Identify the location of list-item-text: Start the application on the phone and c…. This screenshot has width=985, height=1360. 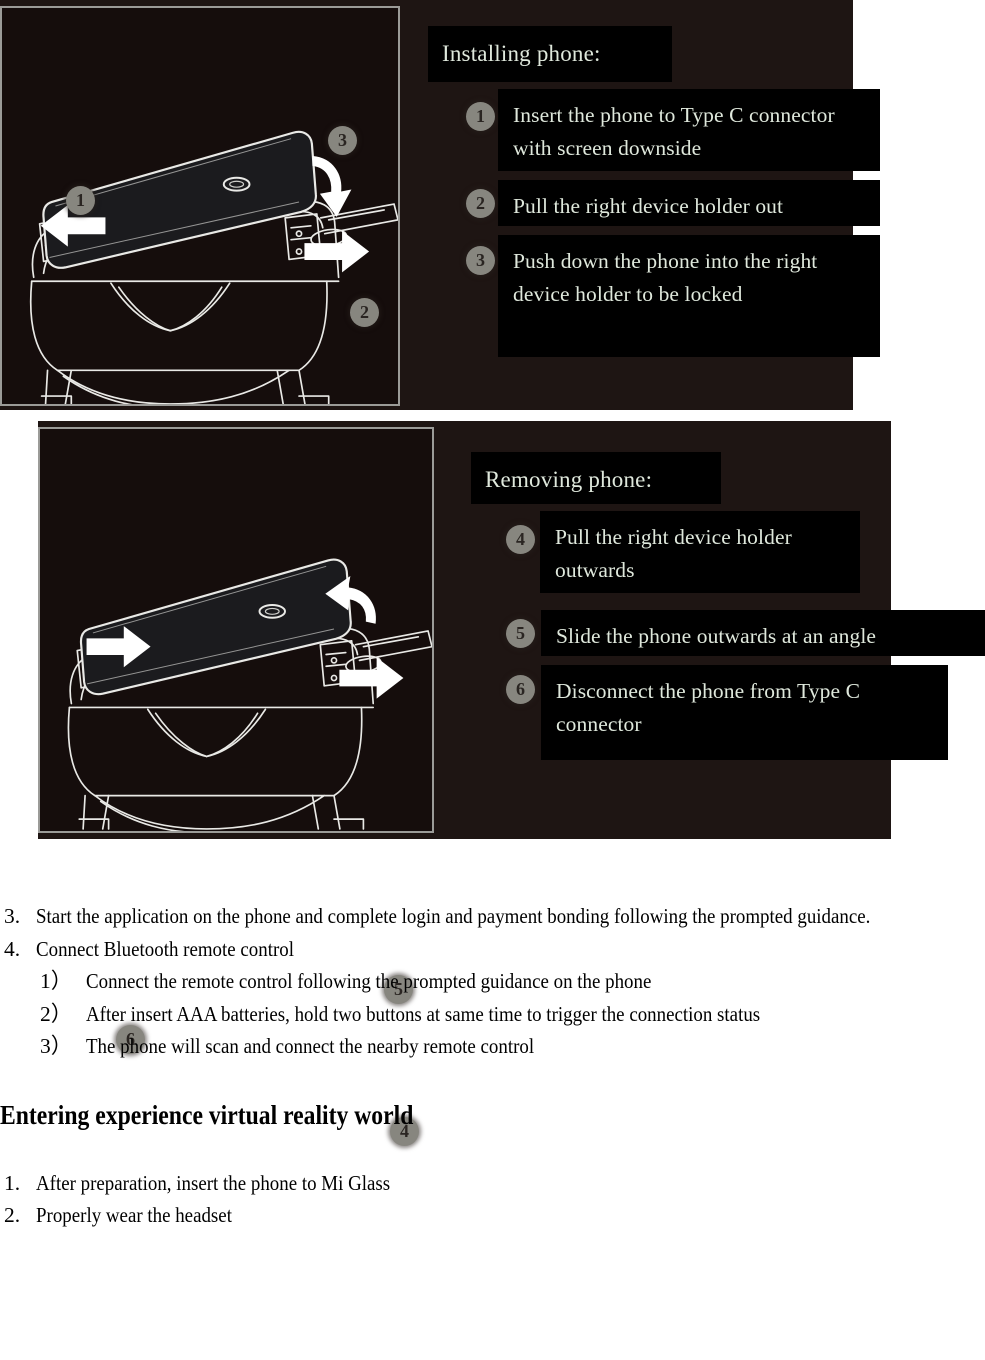
(453, 916).